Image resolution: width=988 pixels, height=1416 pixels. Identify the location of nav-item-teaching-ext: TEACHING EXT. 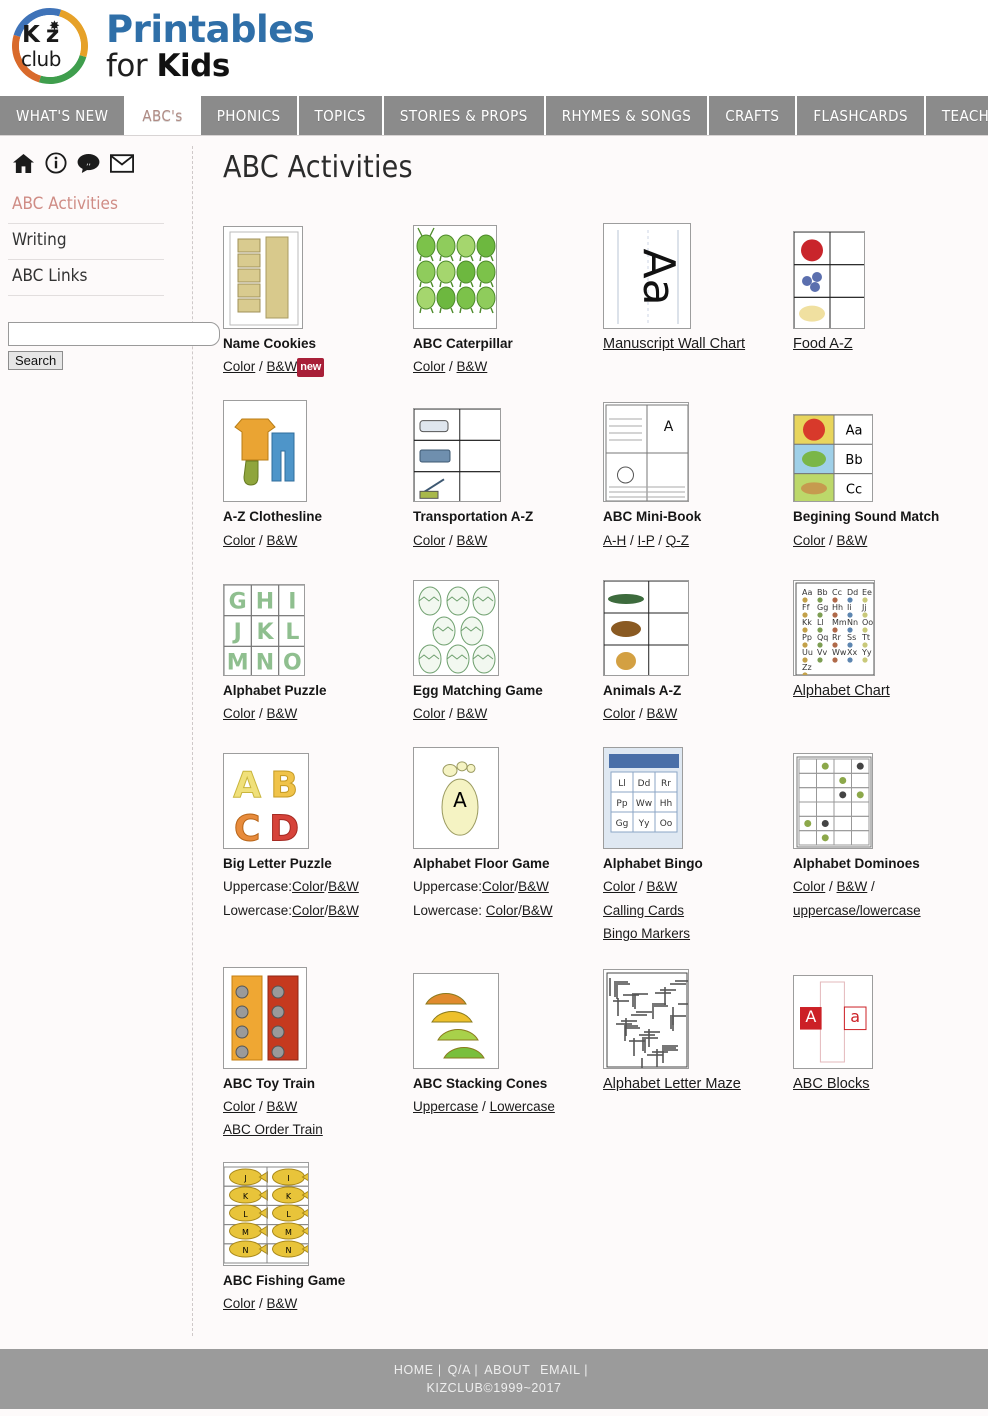
(956, 115).